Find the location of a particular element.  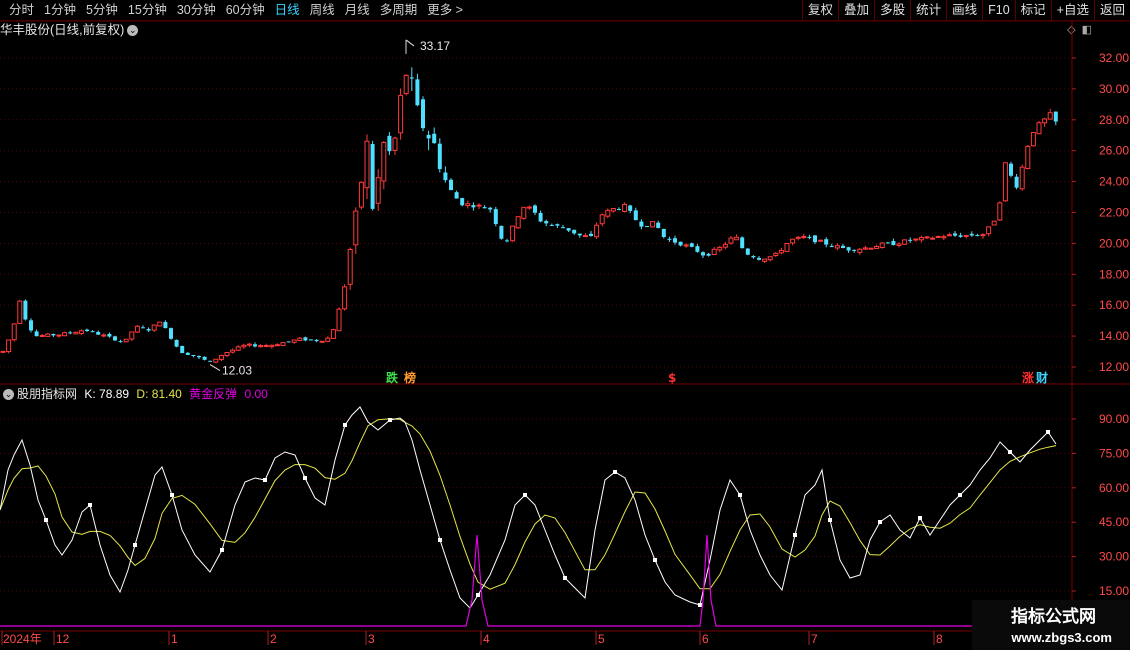

price-tick-label: 22.00 is located at coordinates (1114, 213).